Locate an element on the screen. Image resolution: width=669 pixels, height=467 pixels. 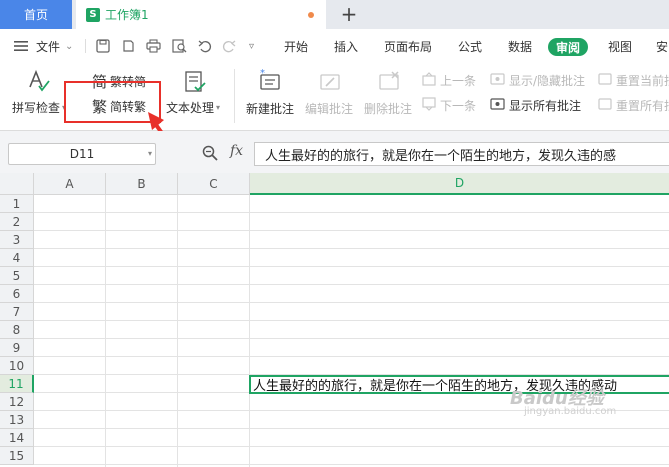
previous-comment-label: 上一条 is located at coordinates (458, 81).